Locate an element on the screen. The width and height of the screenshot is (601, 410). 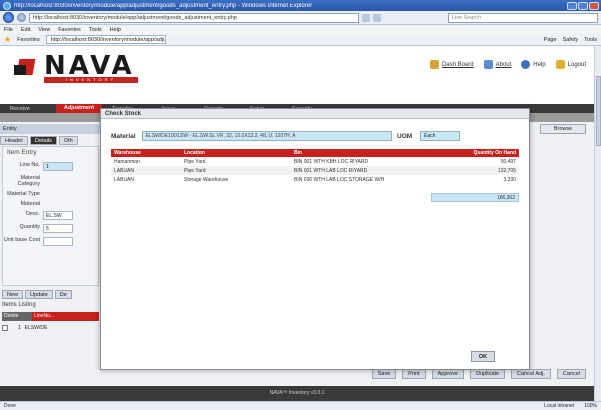
favorites-star-icon: ★ is located at coordinates (7, 39).